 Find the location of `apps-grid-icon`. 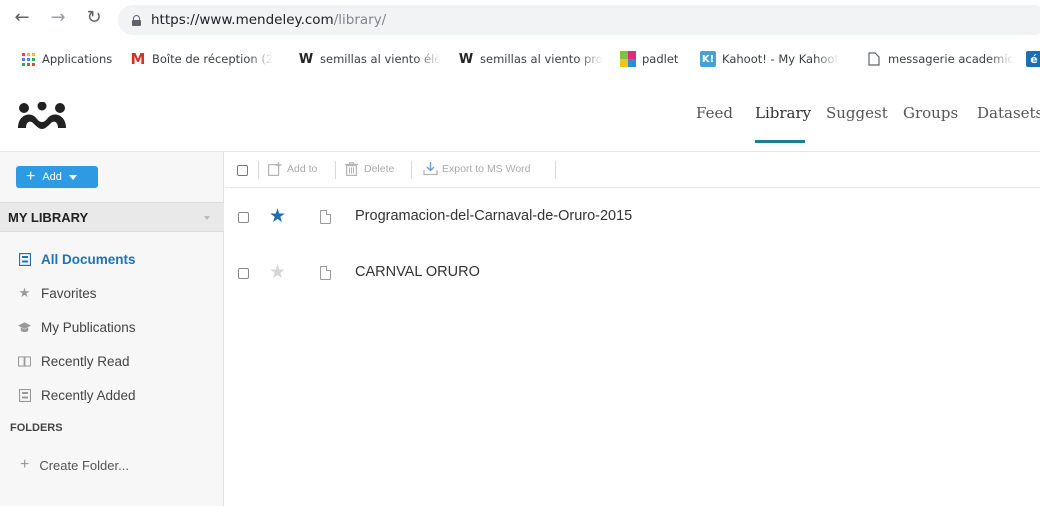

apps-grid-icon is located at coordinates (28, 59).